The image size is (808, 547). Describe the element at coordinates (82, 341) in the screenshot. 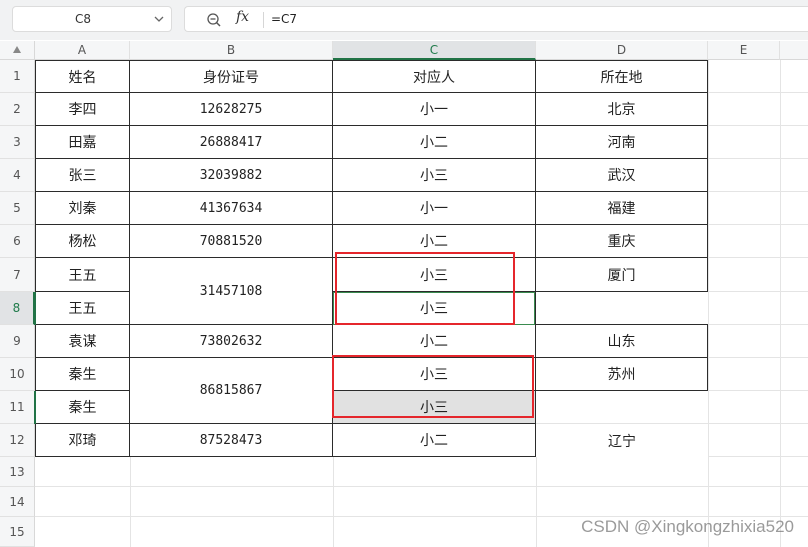

I see `cell-name: 袁谋` at that location.